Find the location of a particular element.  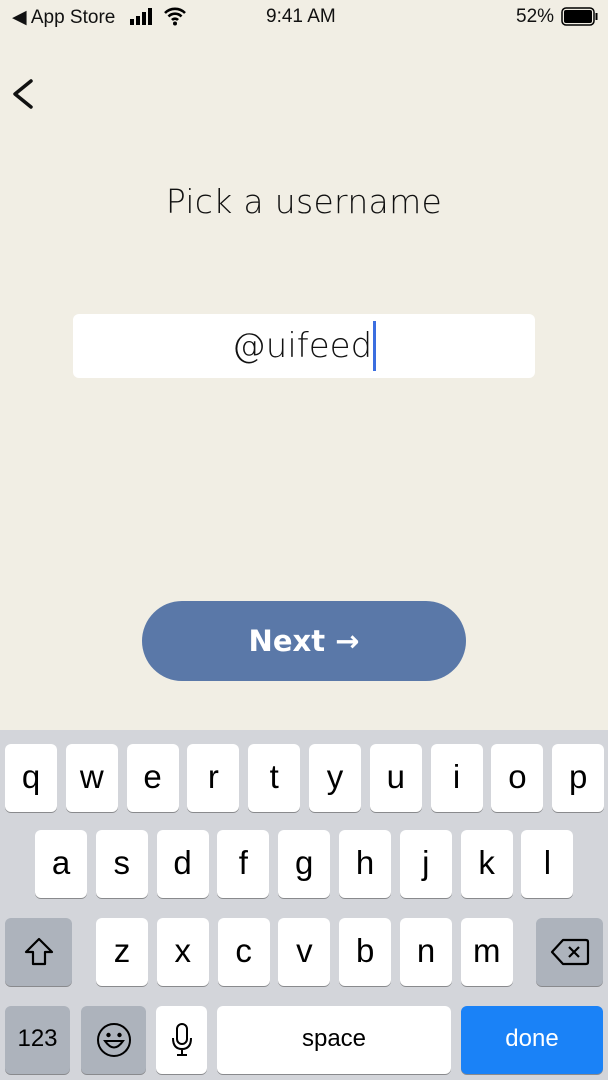

status-bar: ◀ App Store 9:41 AM 52% is located at coordinates (304, 17).